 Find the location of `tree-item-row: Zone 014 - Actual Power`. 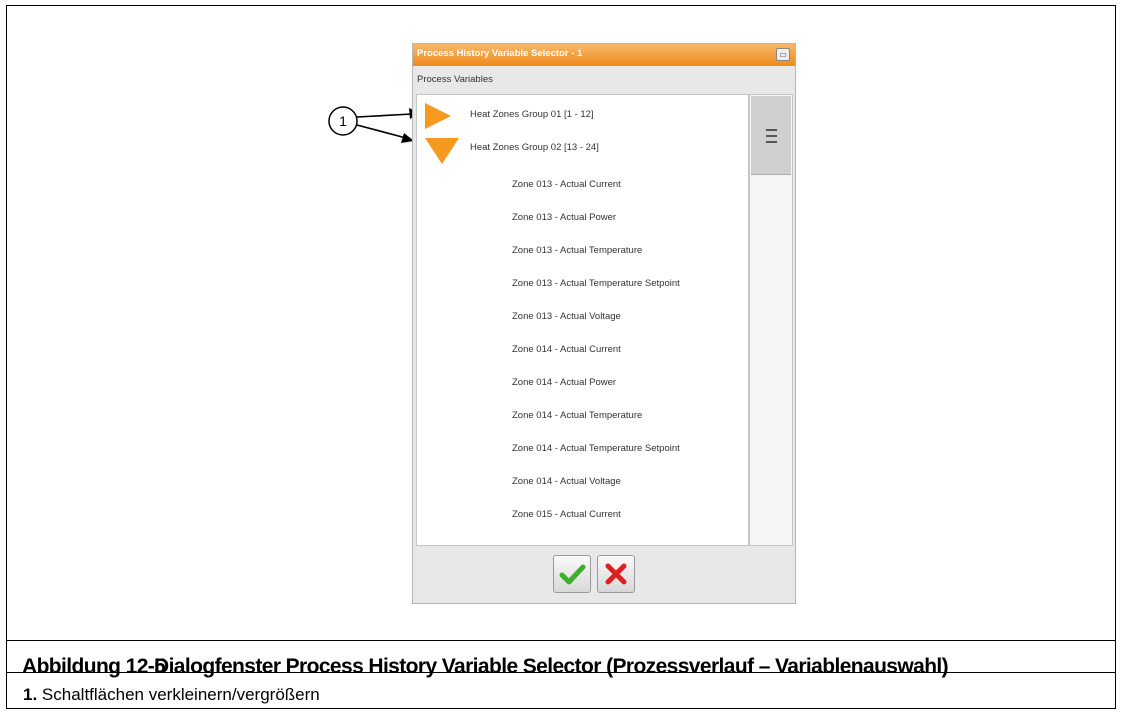

tree-item-row: Zone 014 - Actual Power is located at coordinates (582, 383).